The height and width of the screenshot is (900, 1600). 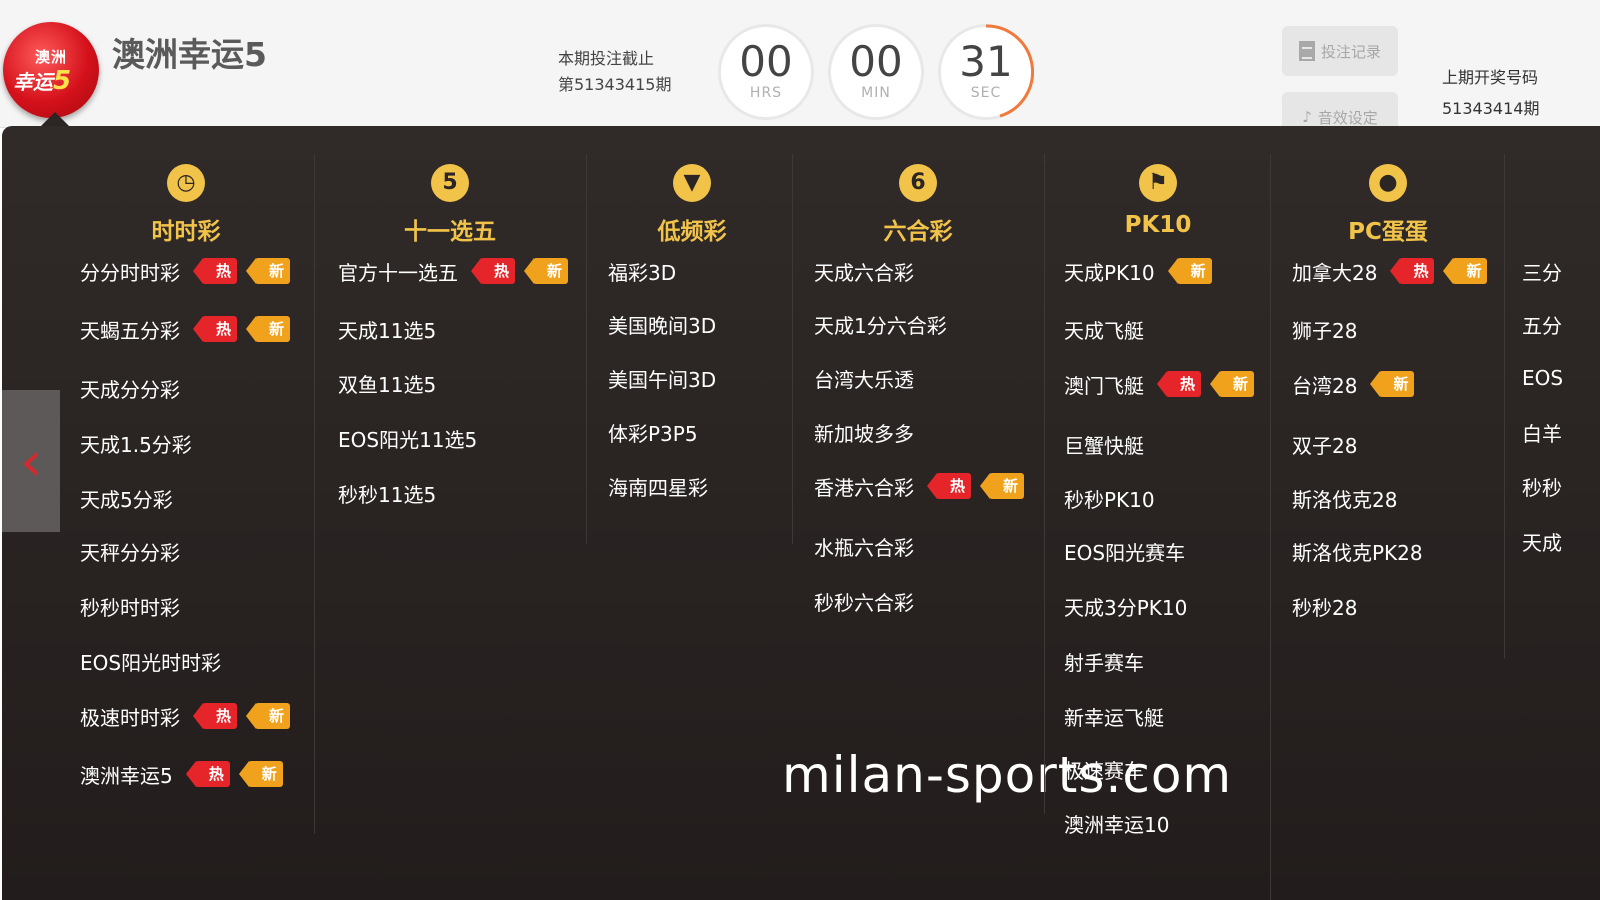 I want to click on game-logo: 澳洲 幸运5, so click(x=51, y=70).